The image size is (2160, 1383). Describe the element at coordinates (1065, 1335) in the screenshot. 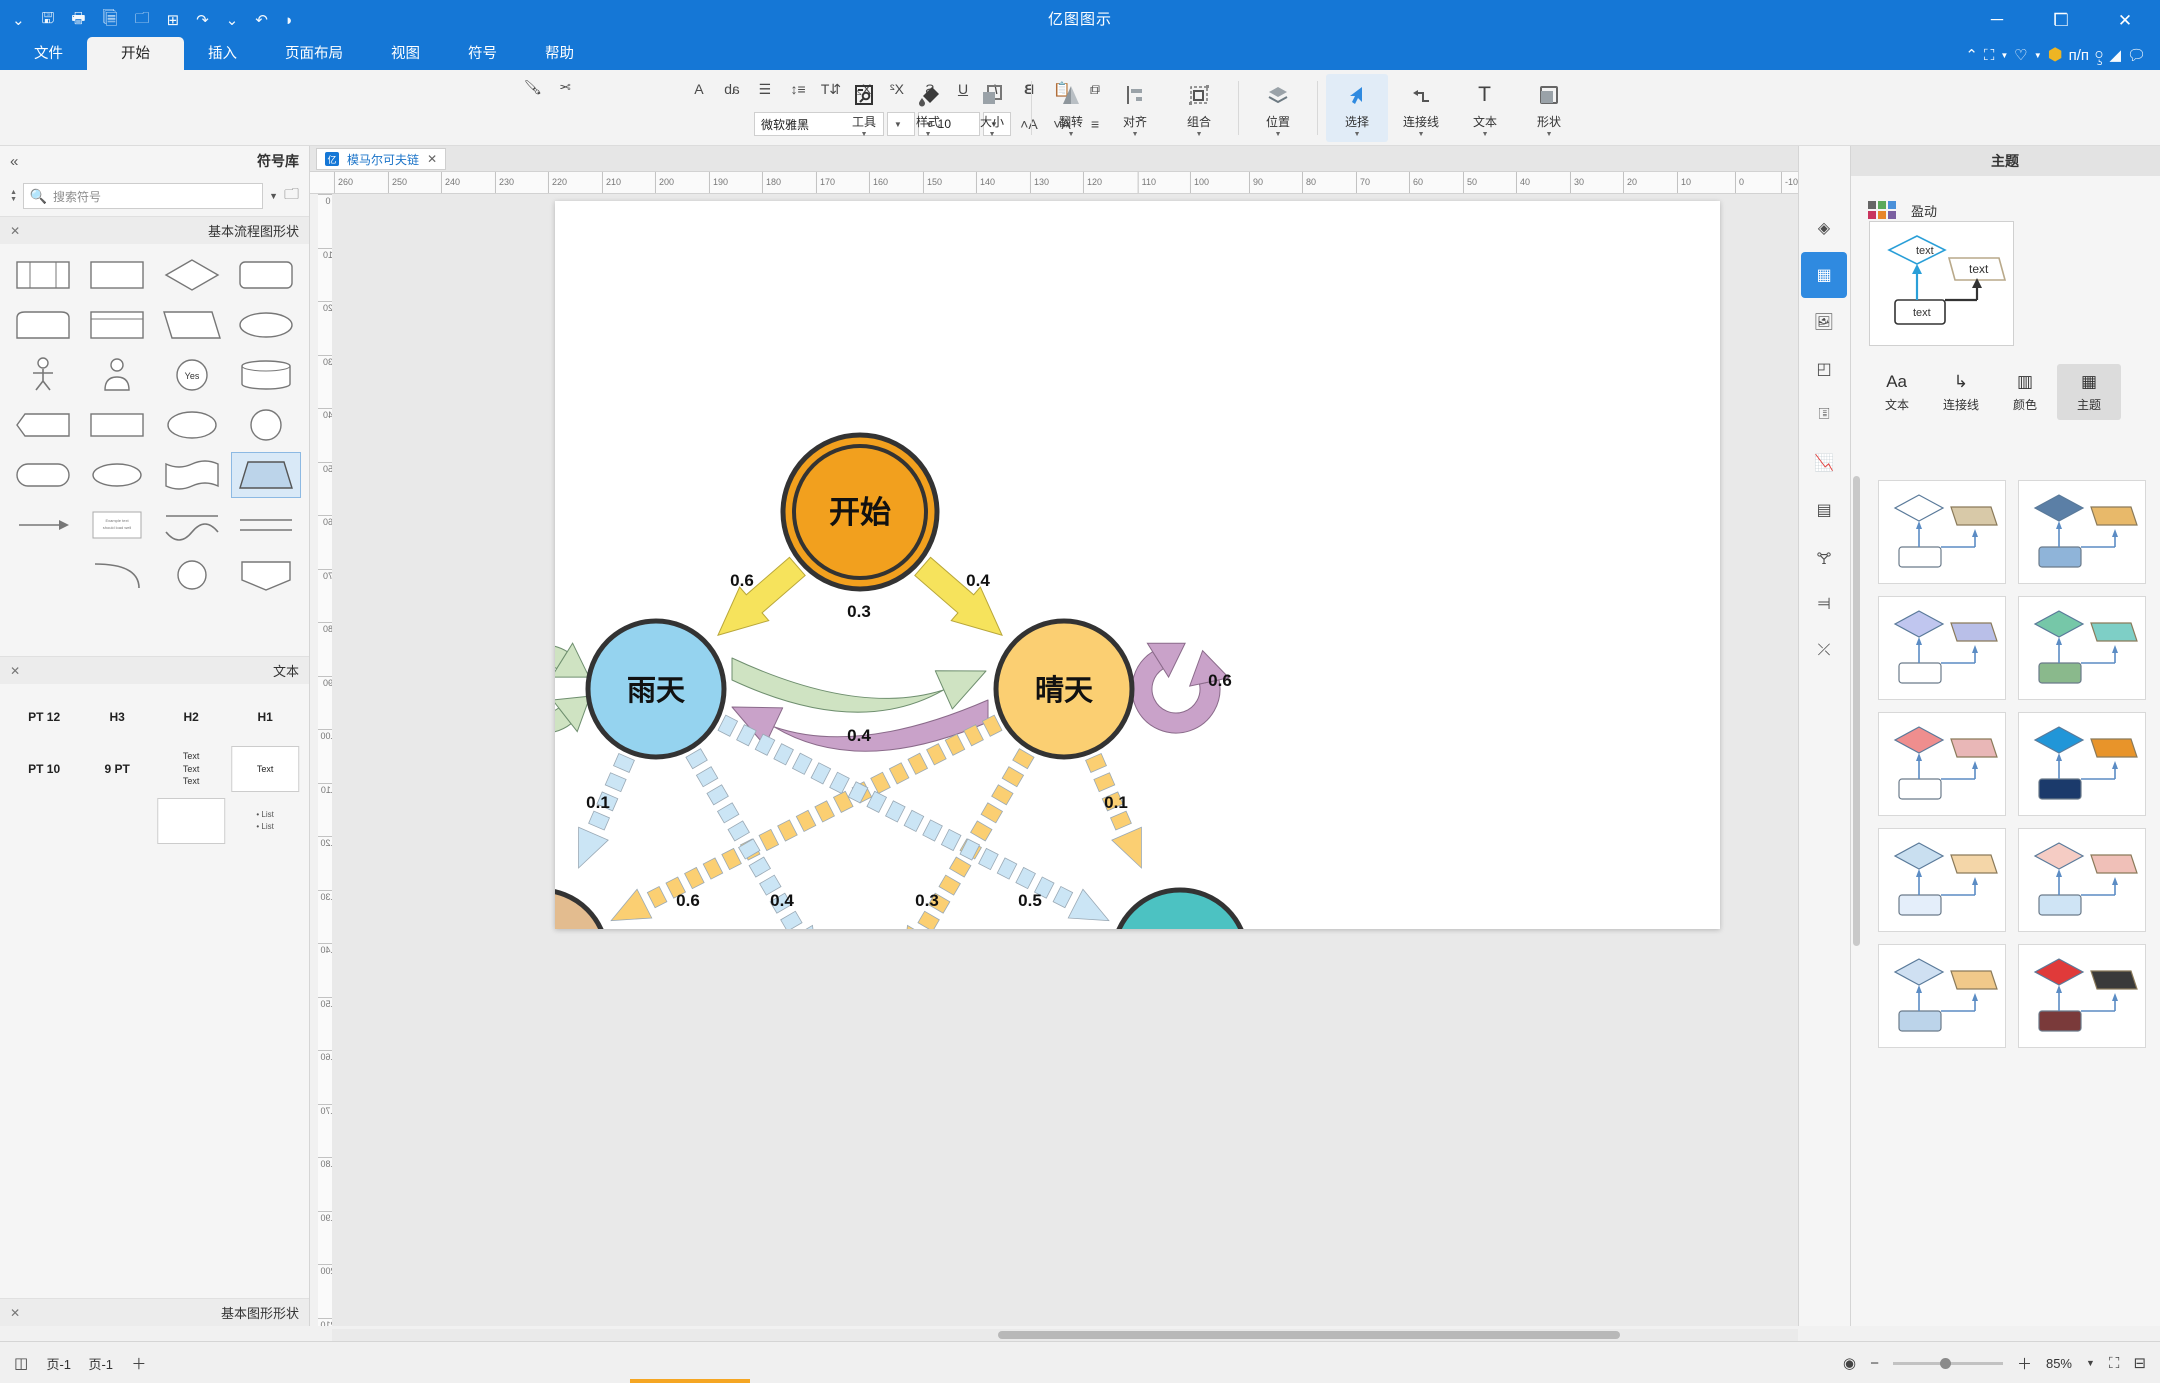

I see `canvas-horizontal-scrollbar` at that location.